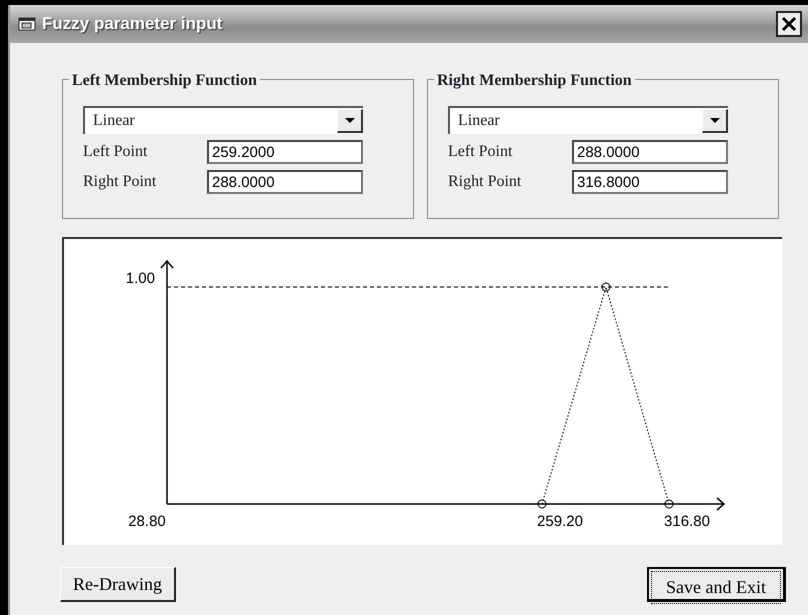 The width and height of the screenshot is (808, 615). Describe the element at coordinates (132, 24) in the screenshot. I see `window-title: Fuzzy parameter input` at that location.